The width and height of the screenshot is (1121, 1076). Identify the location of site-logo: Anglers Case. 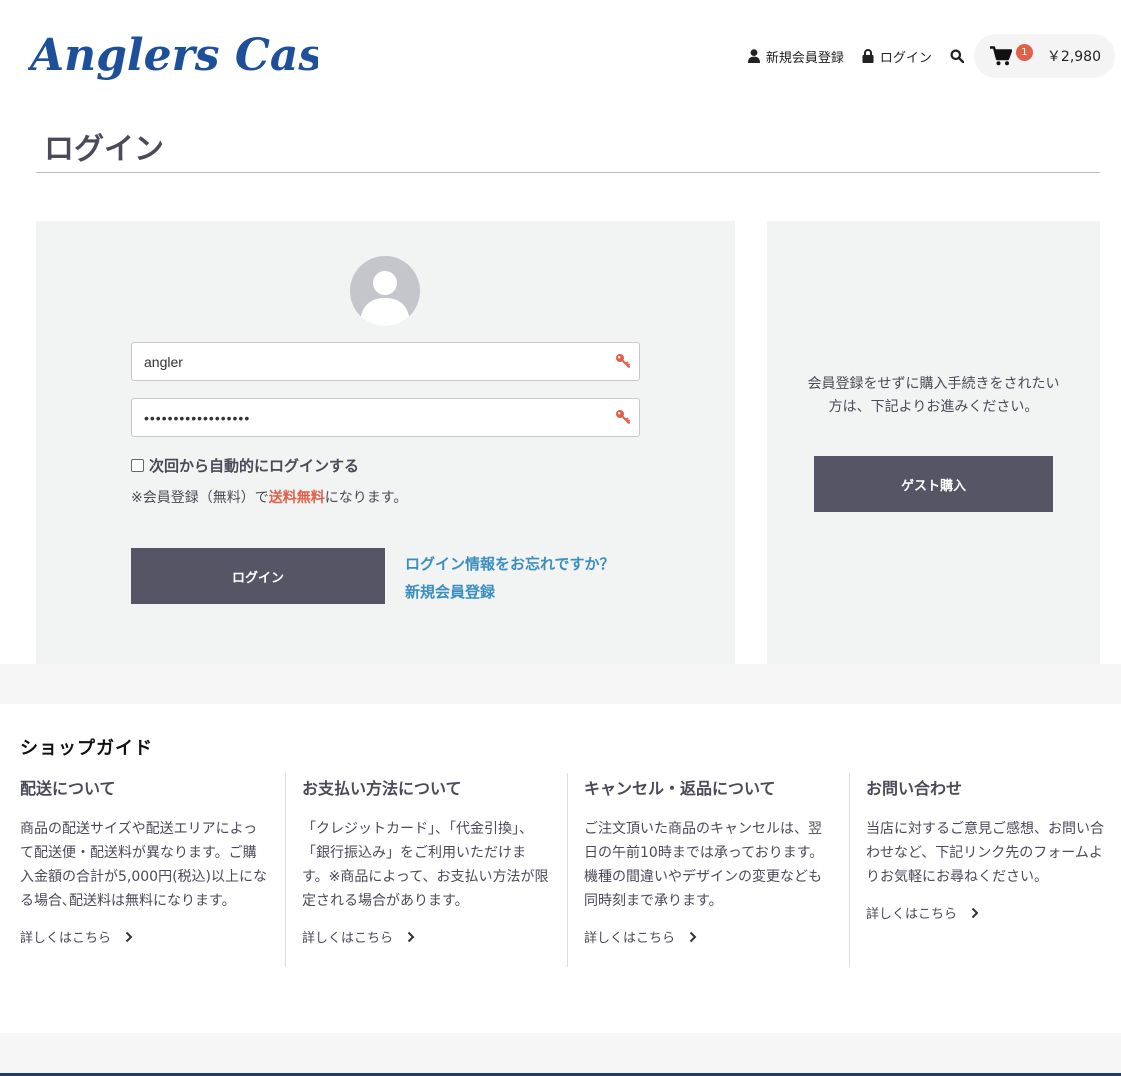
(173, 52).